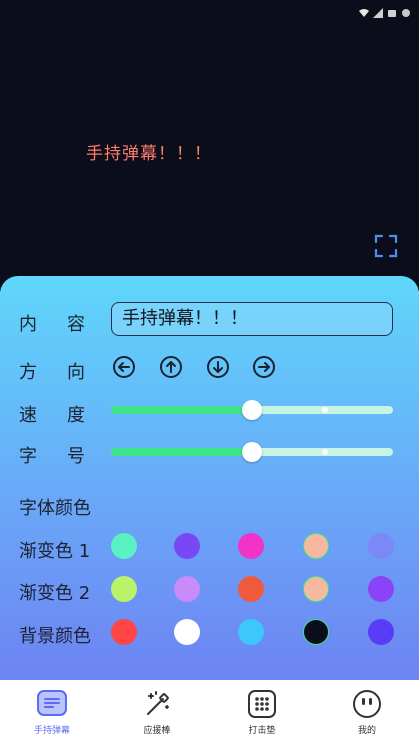 This screenshot has height=745, width=419. What do you see at coordinates (171, 367) in the screenshot?
I see `arrow-up-icon` at bounding box center [171, 367].